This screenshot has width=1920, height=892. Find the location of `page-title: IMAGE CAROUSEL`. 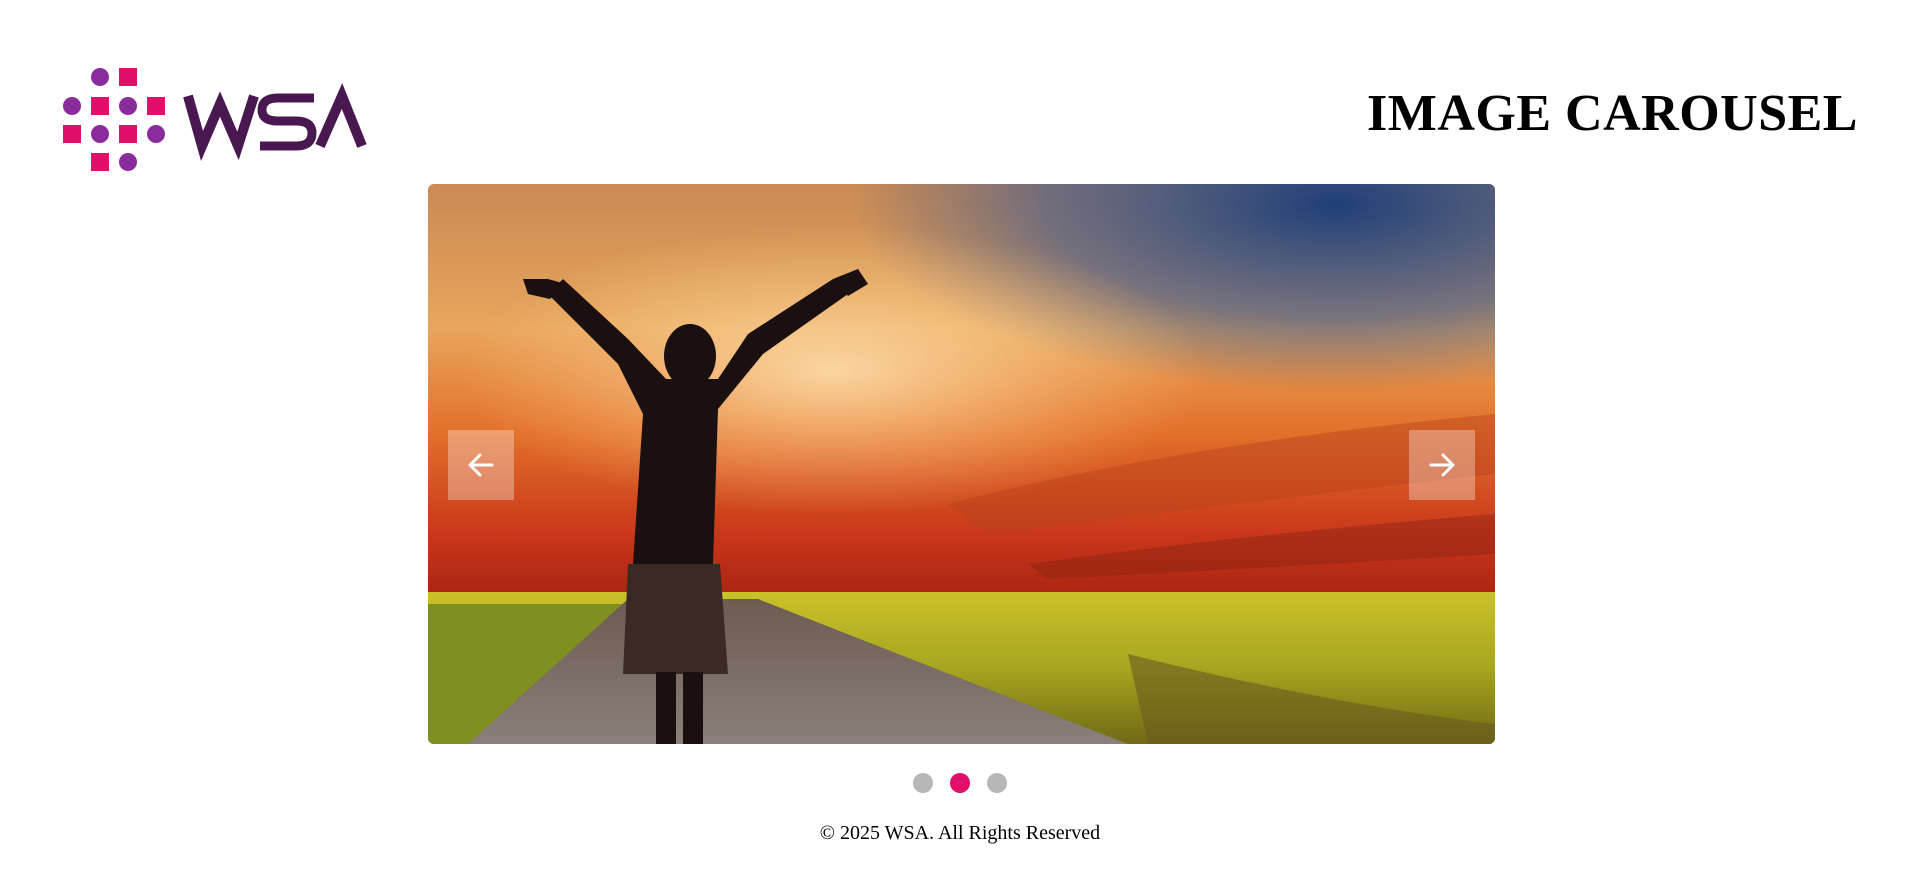

page-title: IMAGE CAROUSEL is located at coordinates (1612, 113).